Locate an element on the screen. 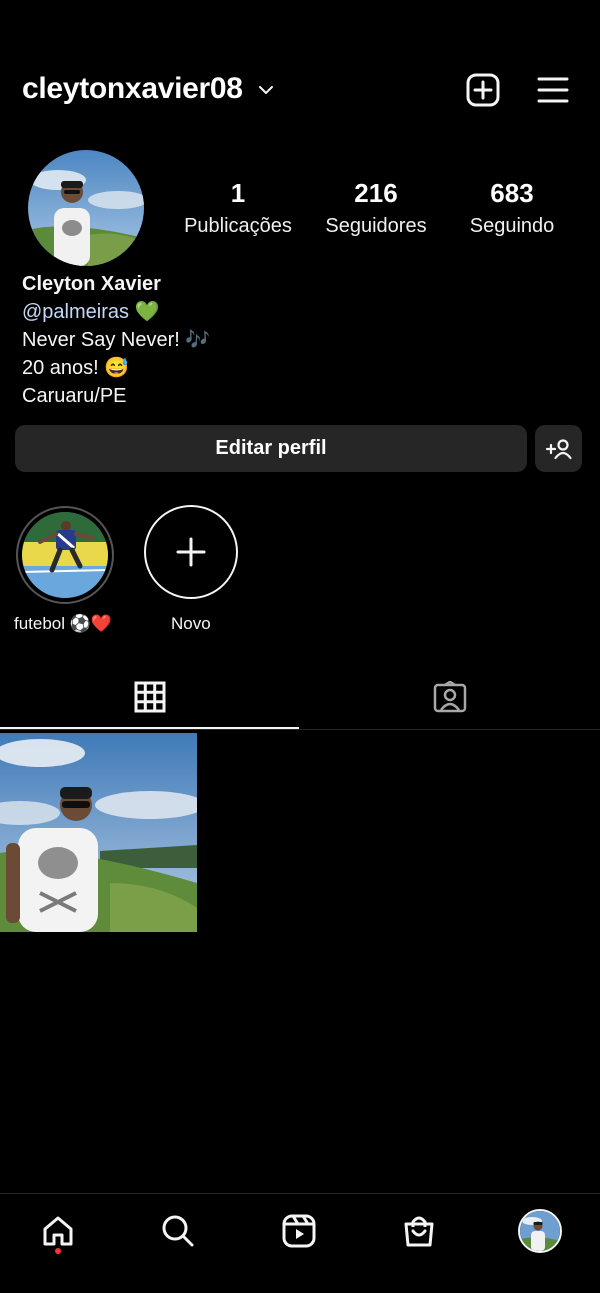 This screenshot has width=600, height=1293. avatar-photo is located at coordinates (86, 208).